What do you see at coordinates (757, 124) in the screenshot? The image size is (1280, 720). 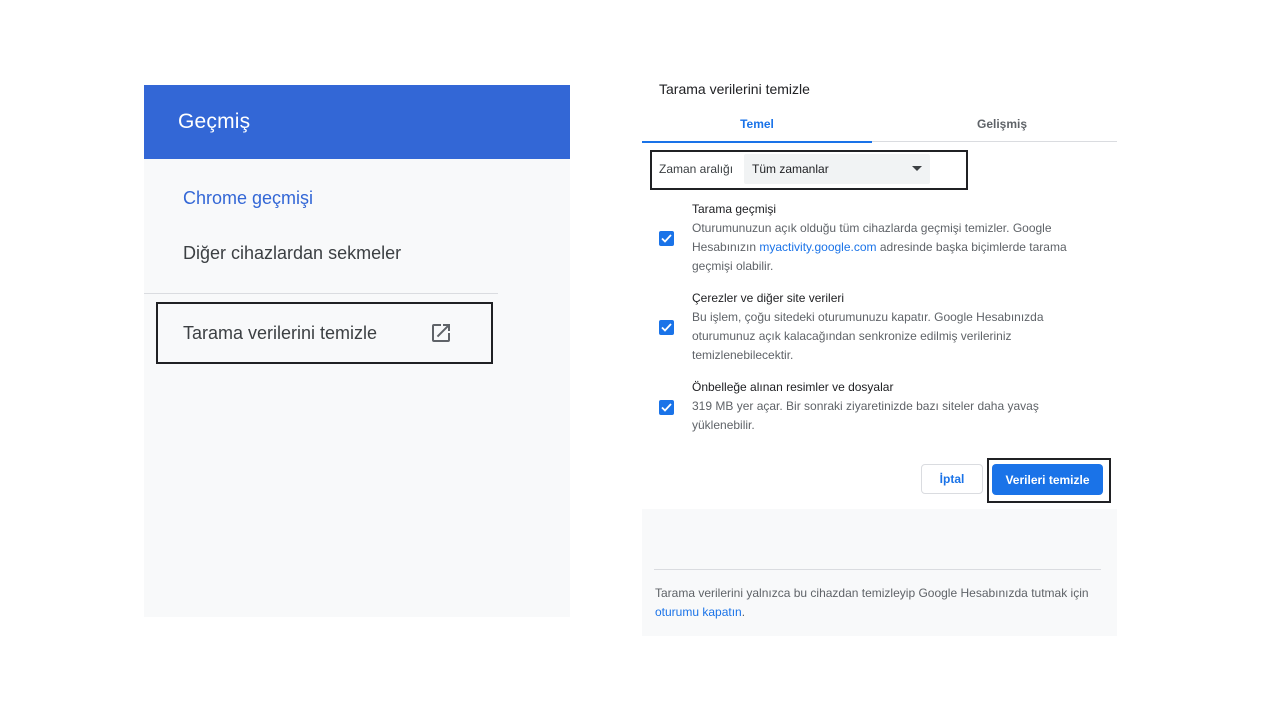 I see `tab-basic: Temel` at bounding box center [757, 124].